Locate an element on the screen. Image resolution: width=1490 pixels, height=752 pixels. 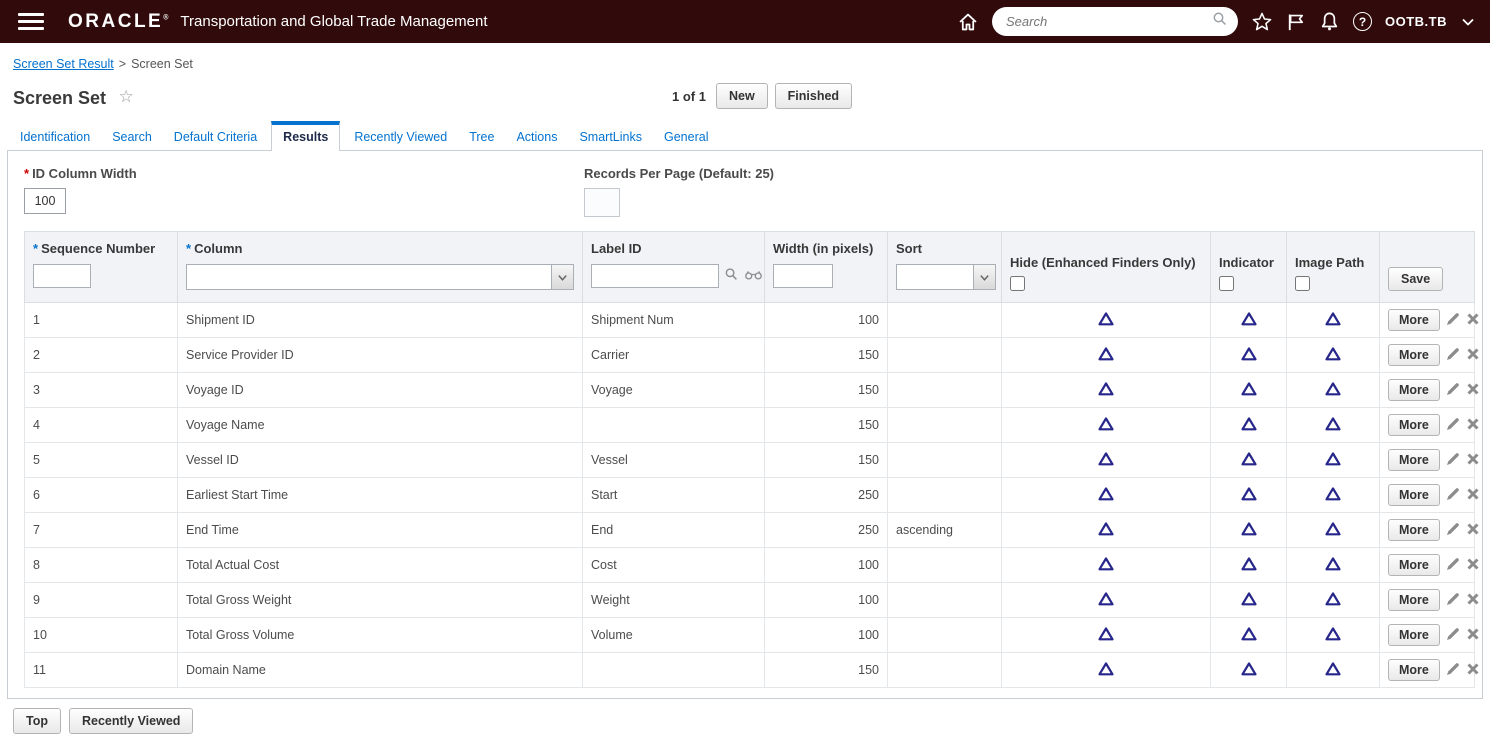
image-path-all-checkbox is located at coordinates (1302, 283).